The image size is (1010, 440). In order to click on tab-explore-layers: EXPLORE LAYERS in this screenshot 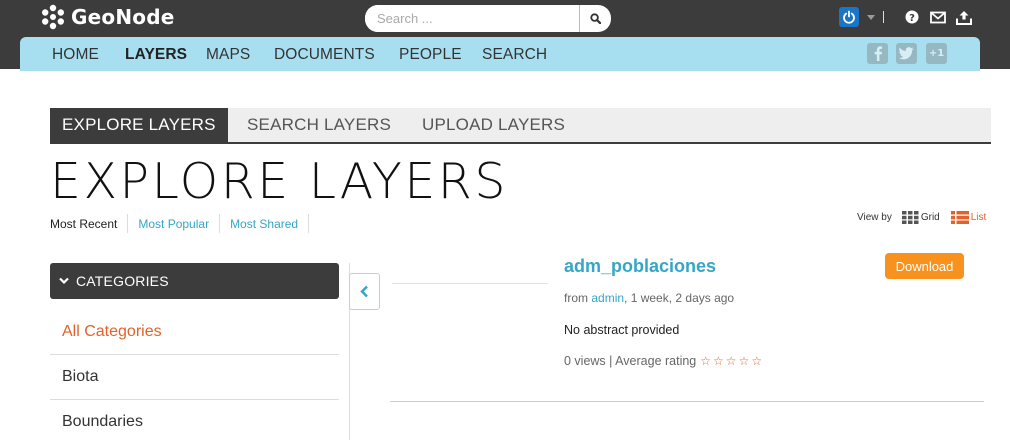, I will do `click(139, 125)`.